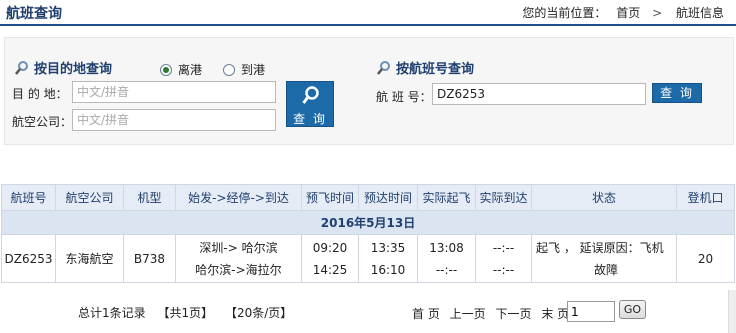 The height and width of the screenshot is (333, 736). What do you see at coordinates (705, 197) in the screenshot?
I see `col-gate: 登机口` at bounding box center [705, 197].